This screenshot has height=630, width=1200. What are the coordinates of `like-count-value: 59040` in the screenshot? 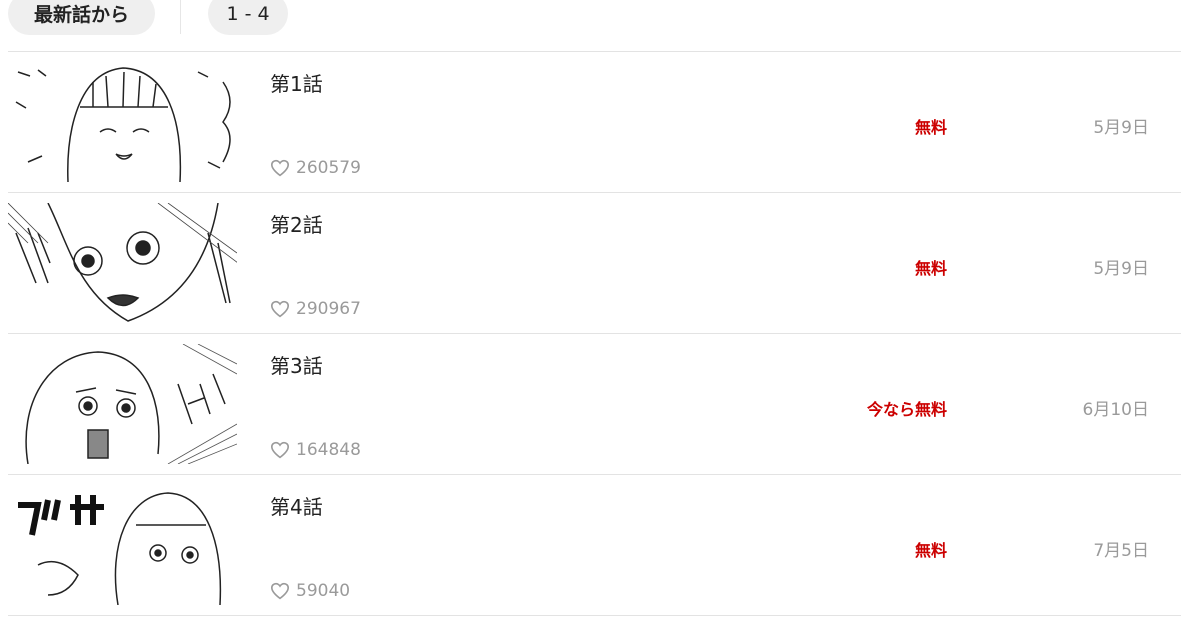 It's located at (323, 591).